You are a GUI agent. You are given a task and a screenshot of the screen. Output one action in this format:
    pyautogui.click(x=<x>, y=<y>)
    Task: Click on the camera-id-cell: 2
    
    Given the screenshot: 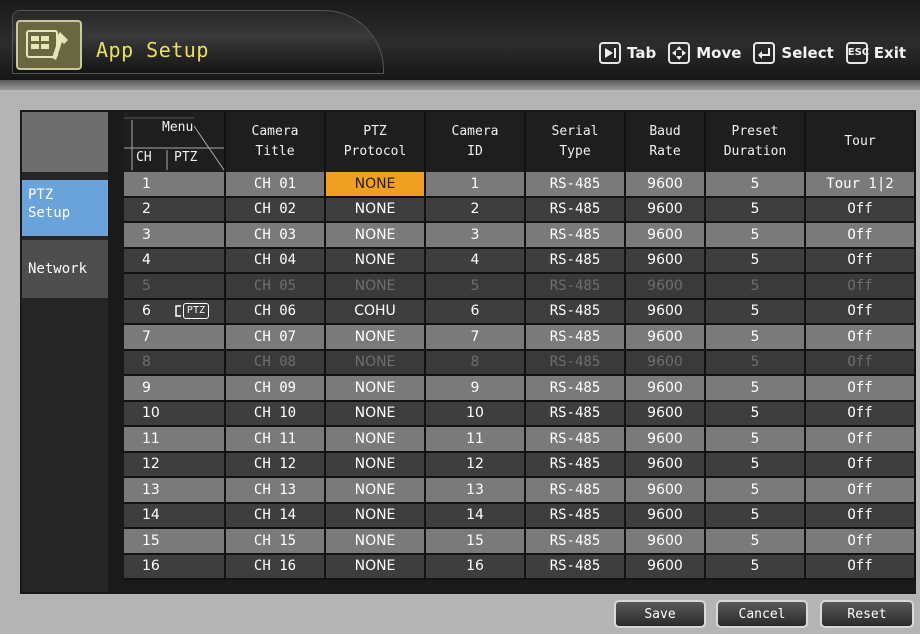 What is the action you would take?
    pyautogui.click(x=476, y=210)
    